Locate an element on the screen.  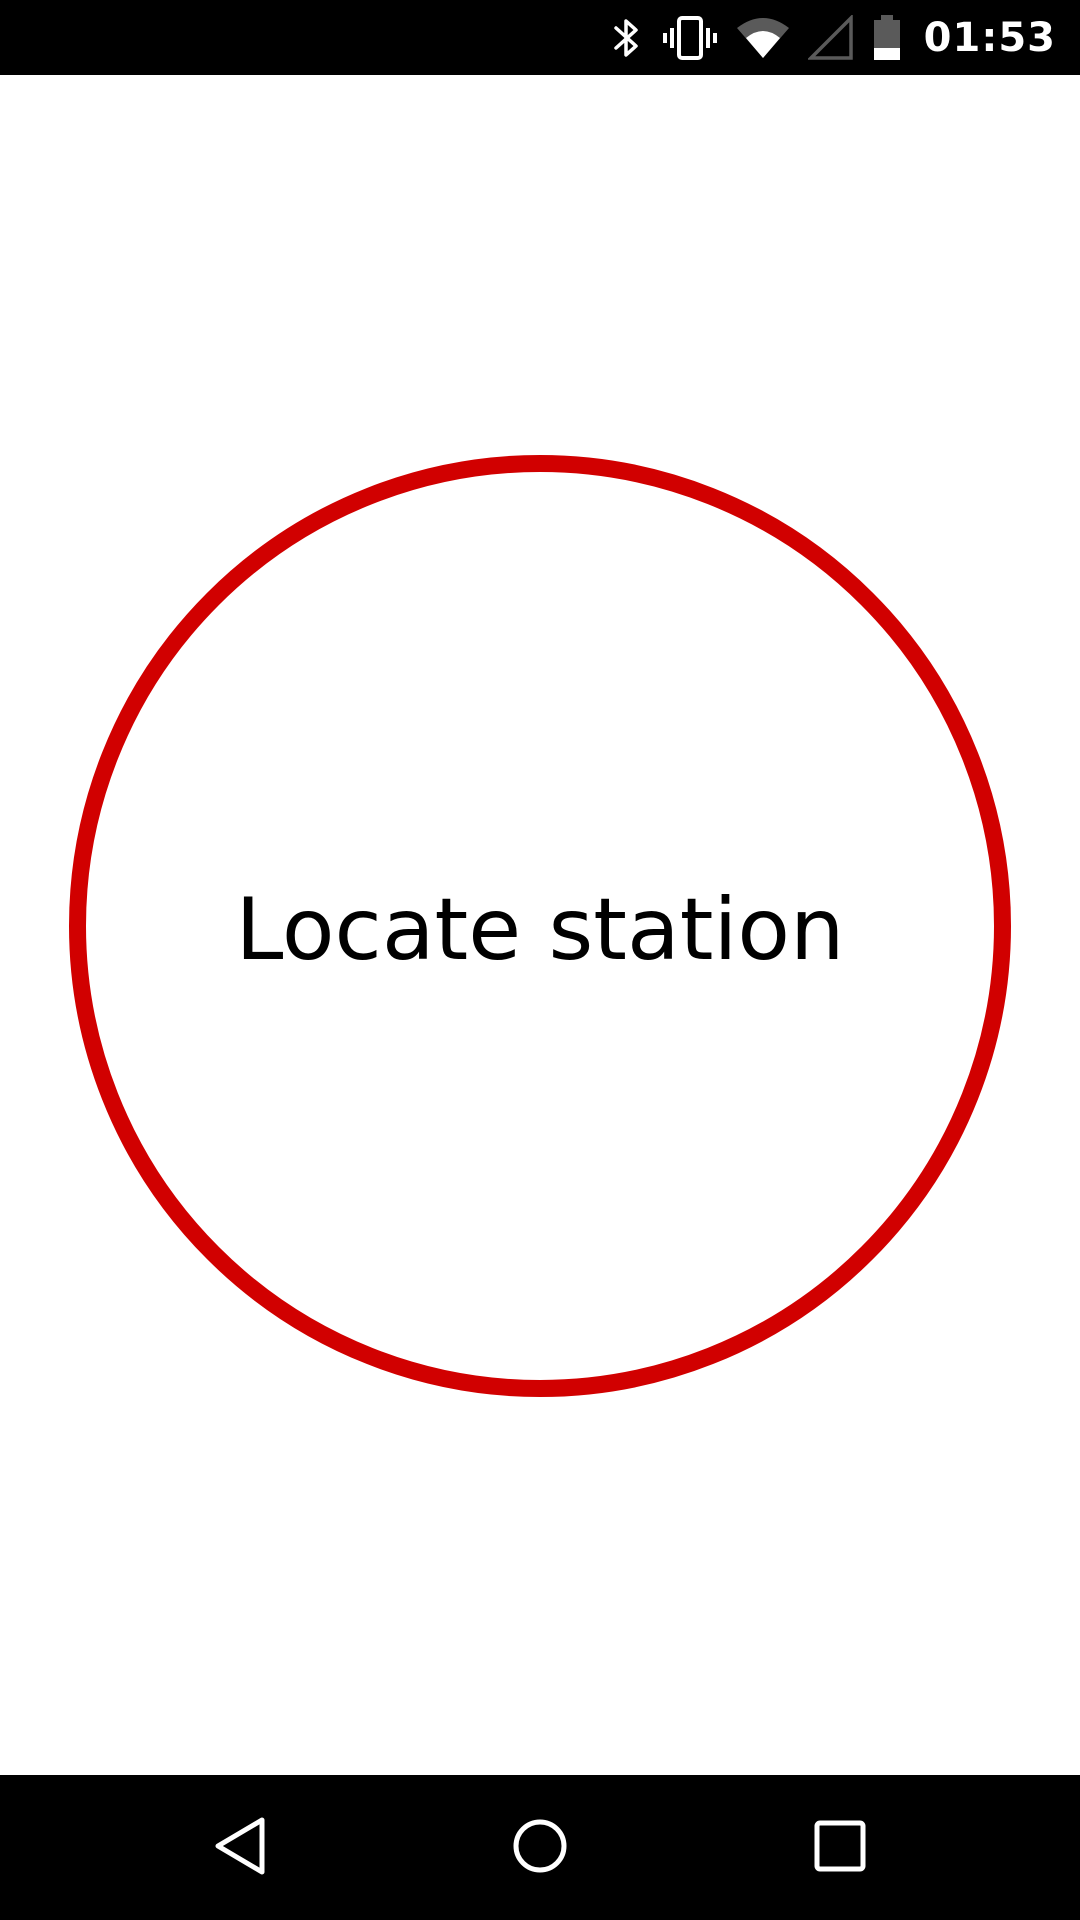
back-icon is located at coordinates (240, 1848).